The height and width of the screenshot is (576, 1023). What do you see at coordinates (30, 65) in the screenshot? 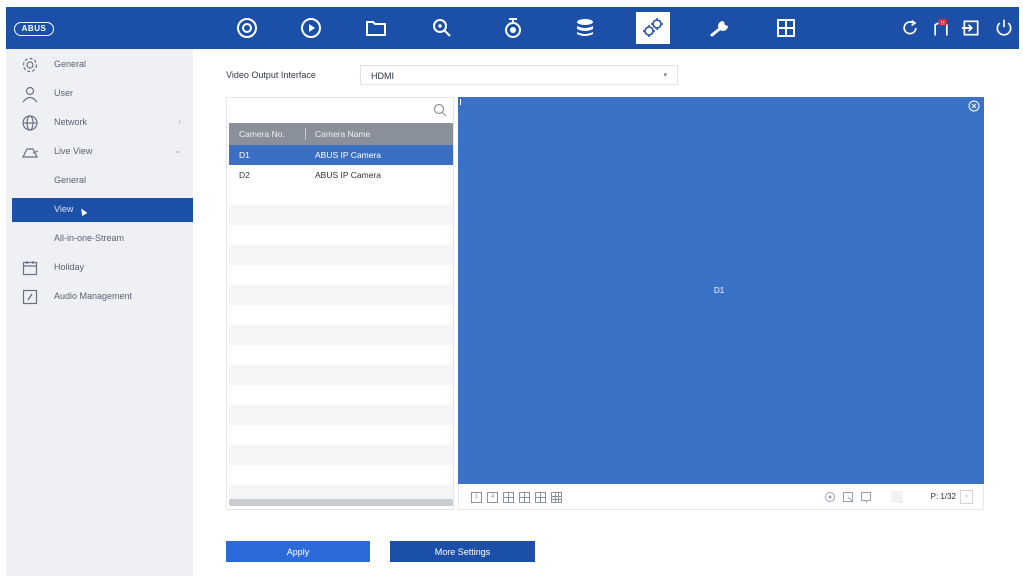
I see `gear-icon` at bounding box center [30, 65].